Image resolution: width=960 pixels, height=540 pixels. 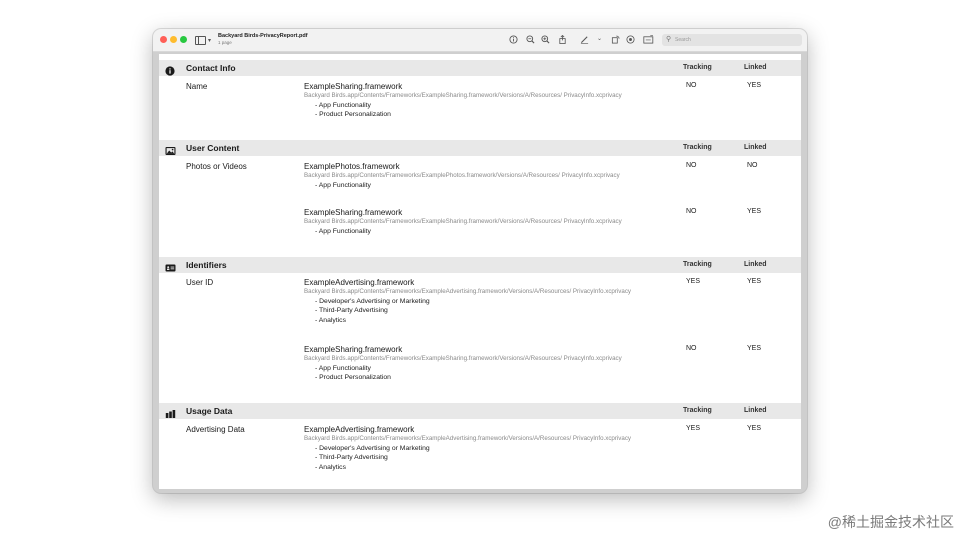 I want to click on section-header-usage-data: Usage Data Tracking Linked, so click(x=480, y=411).